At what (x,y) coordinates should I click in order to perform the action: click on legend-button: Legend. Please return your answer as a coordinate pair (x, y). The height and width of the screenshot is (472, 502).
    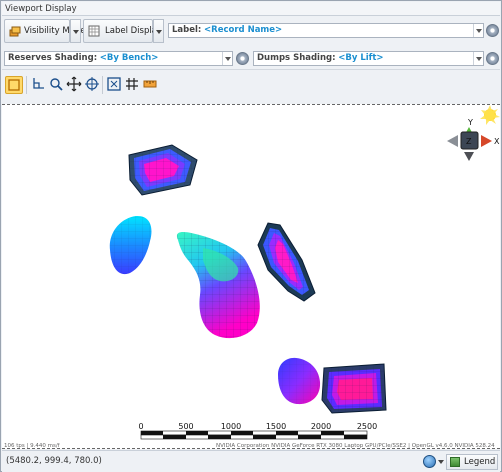
    Looking at the image, I should click on (472, 462).